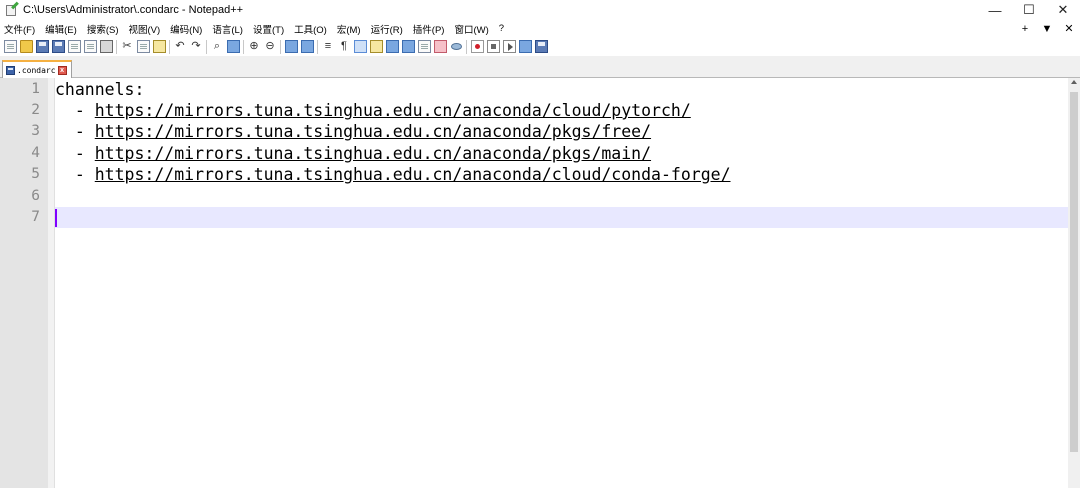 Image resolution: width=1080 pixels, height=488 pixels. What do you see at coordinates (1025, 29) in the screenshot?
I see `plus-icon: +` at bounding box center [1025, 29].